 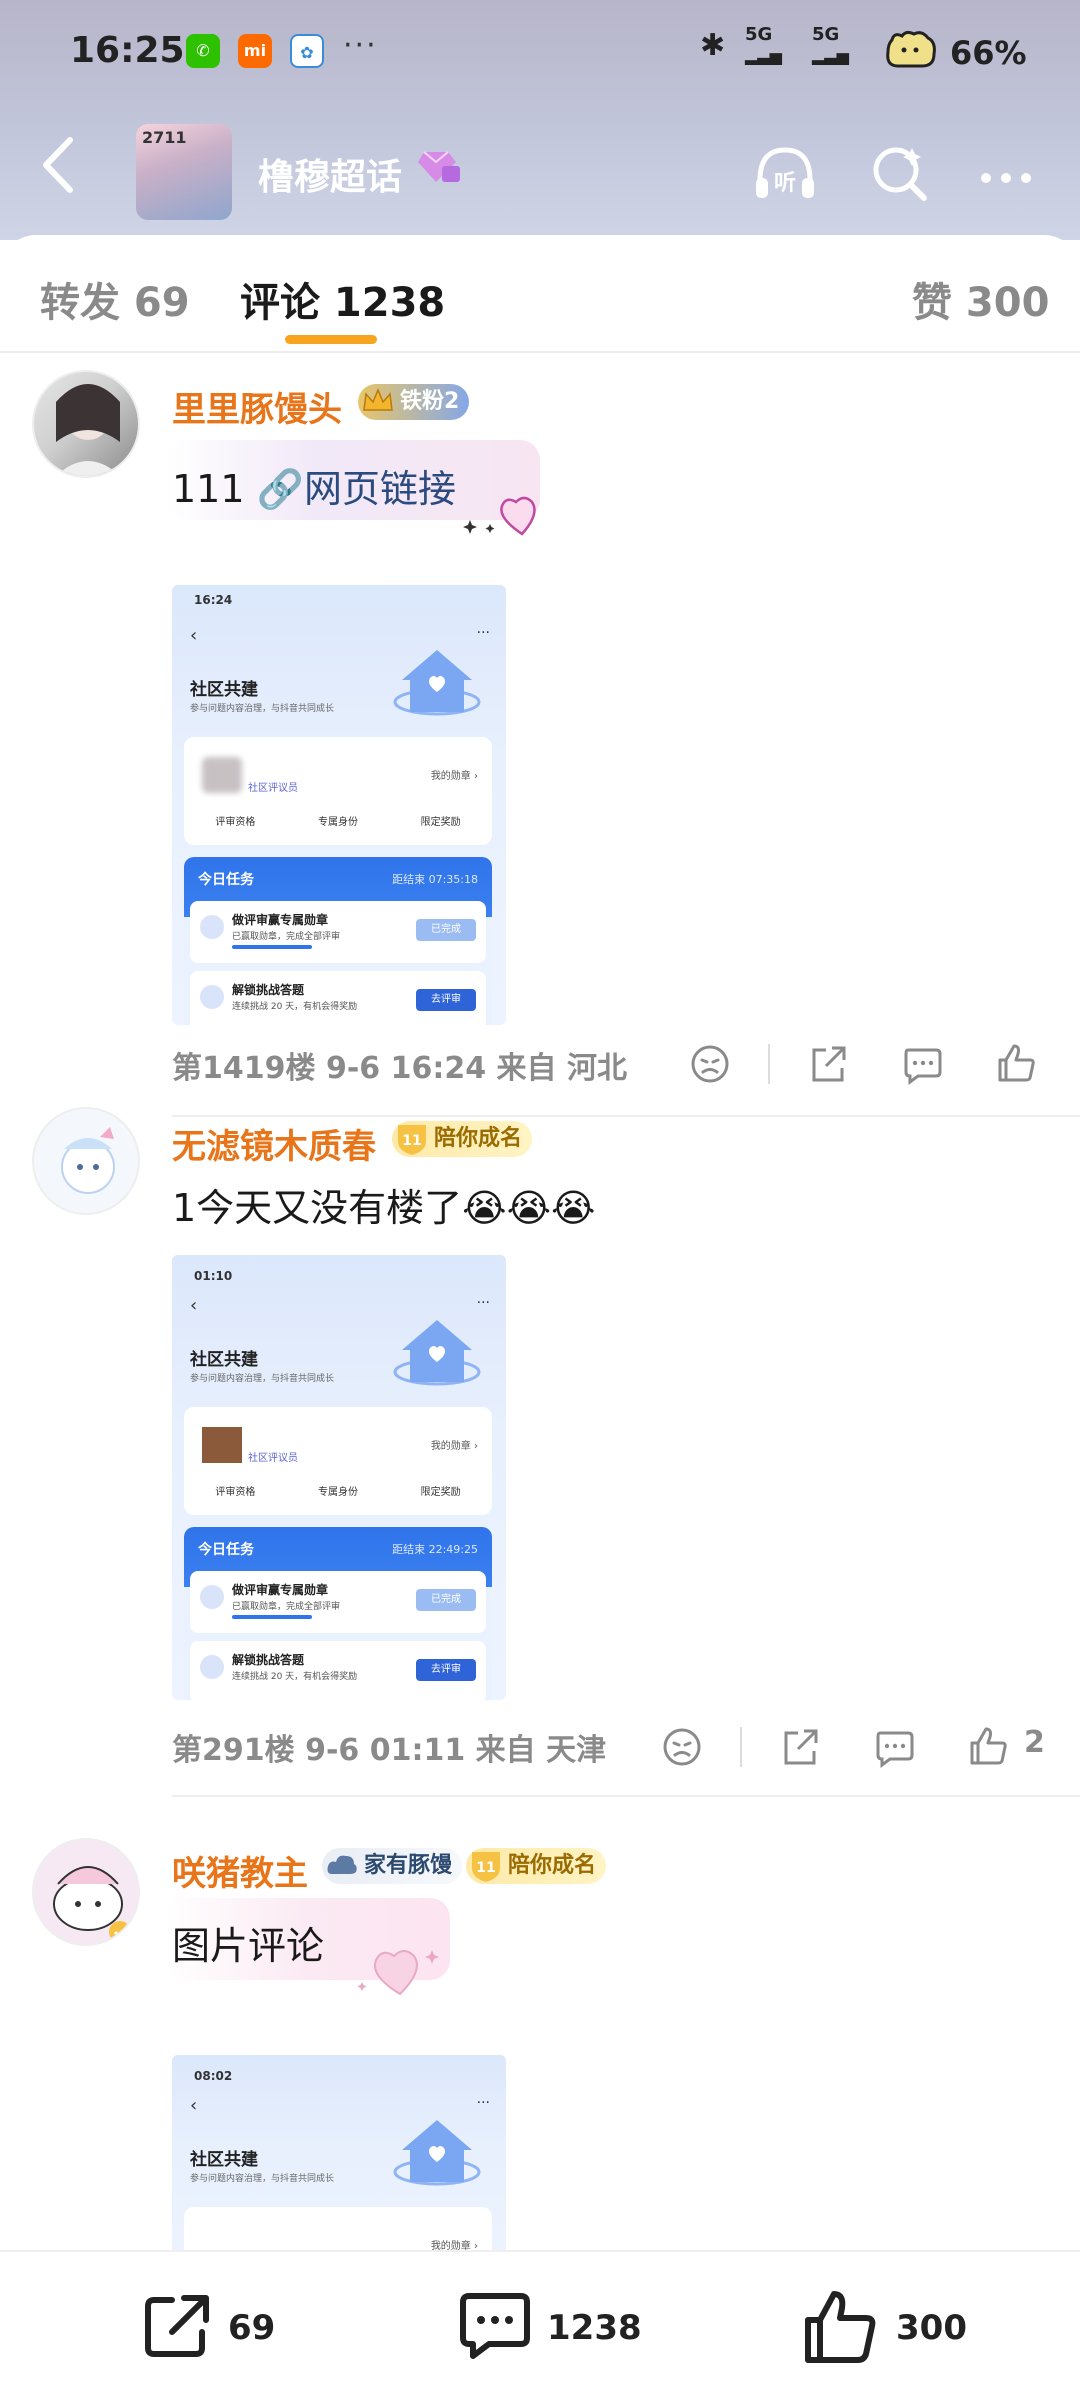 I want to click on mi-icon: mi, so click(x=255, y=51).